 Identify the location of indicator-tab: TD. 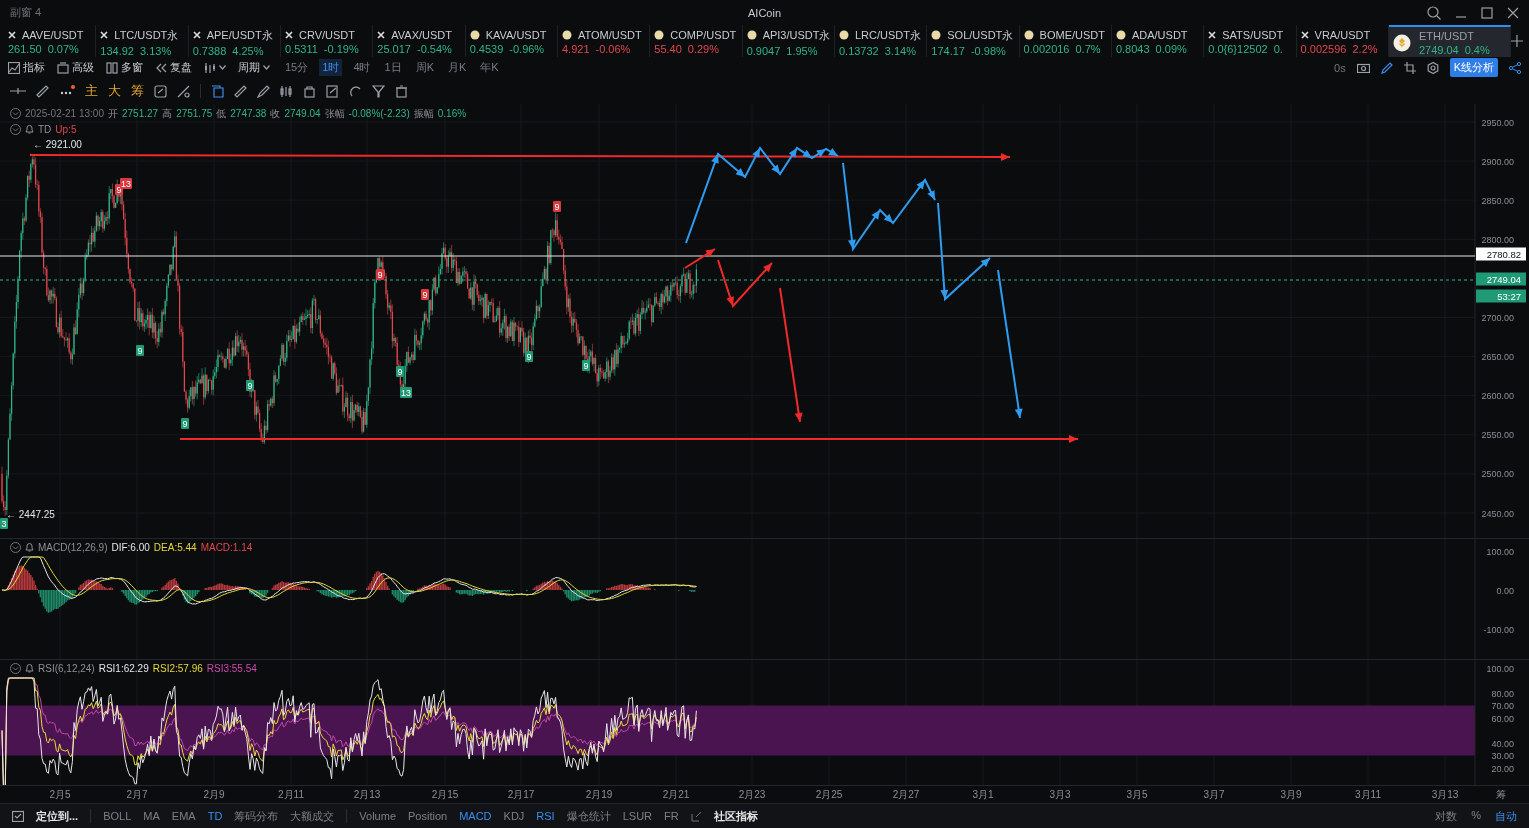
(215, 816).